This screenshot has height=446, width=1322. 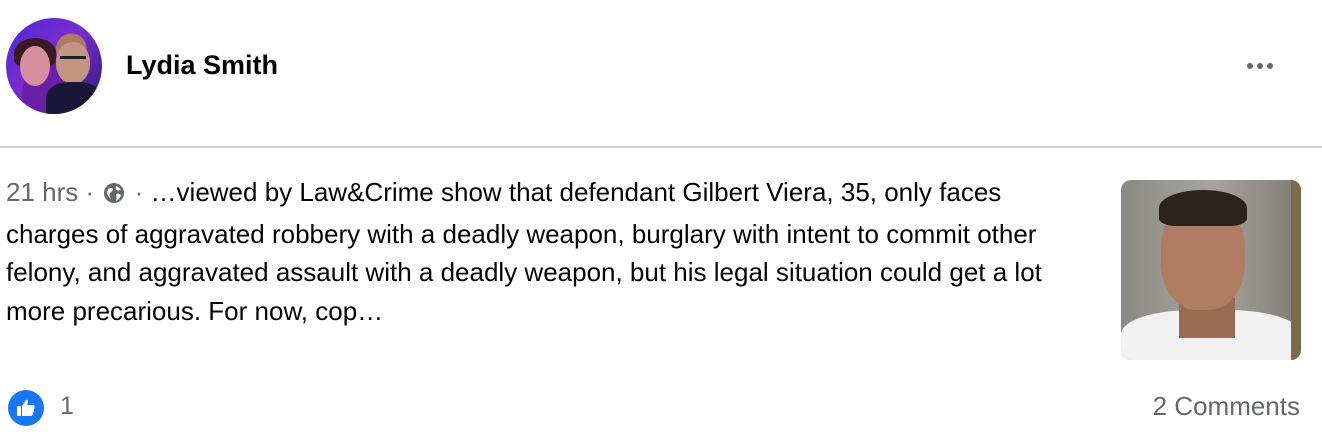 What do you see at coordinates (42, 192) in the screenshot?
I see `post-timestamp: 21 hrs` at bounding box center [42, 192].